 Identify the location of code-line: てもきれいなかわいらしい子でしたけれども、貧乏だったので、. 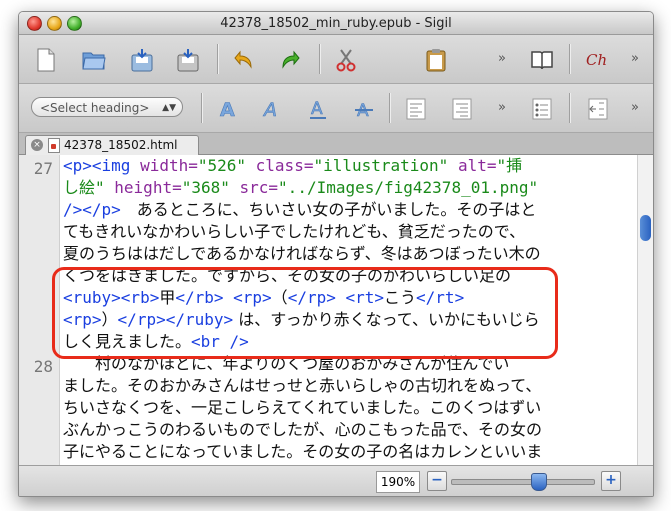
(348, 232).